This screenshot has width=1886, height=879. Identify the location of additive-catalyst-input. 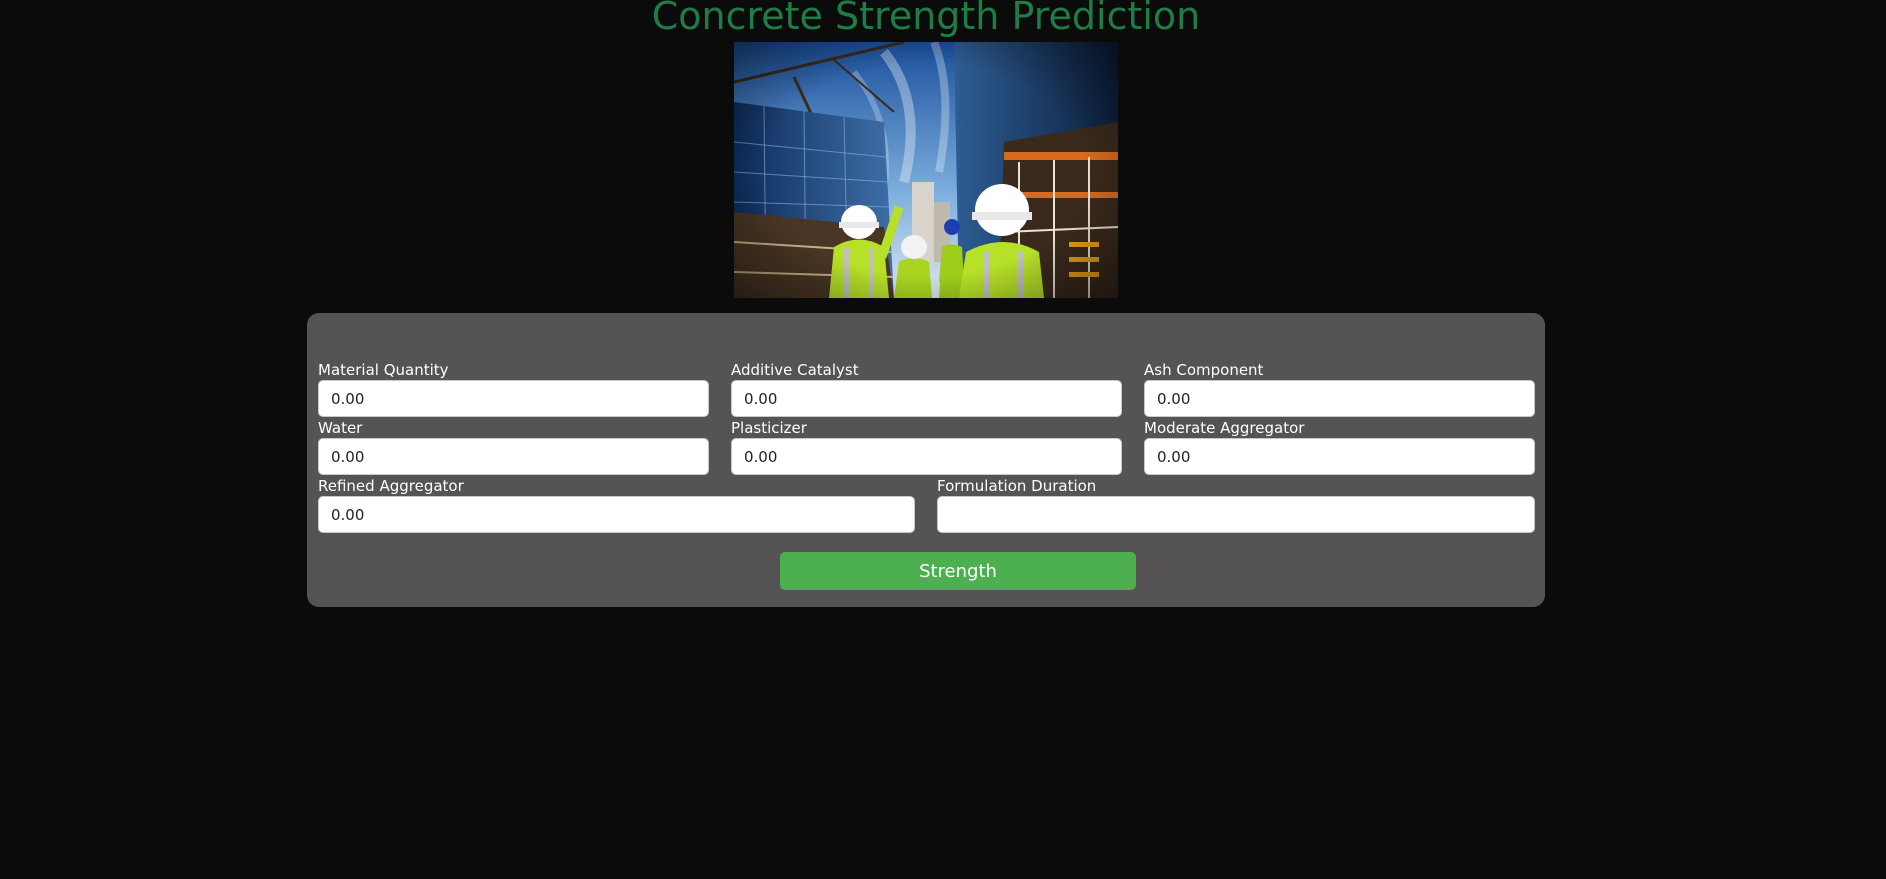
(926, 398).